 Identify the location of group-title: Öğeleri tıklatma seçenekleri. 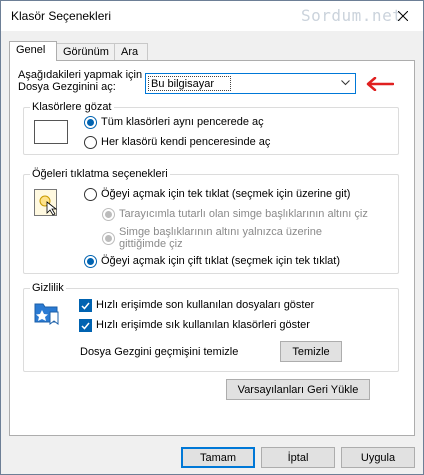
(100, 174).